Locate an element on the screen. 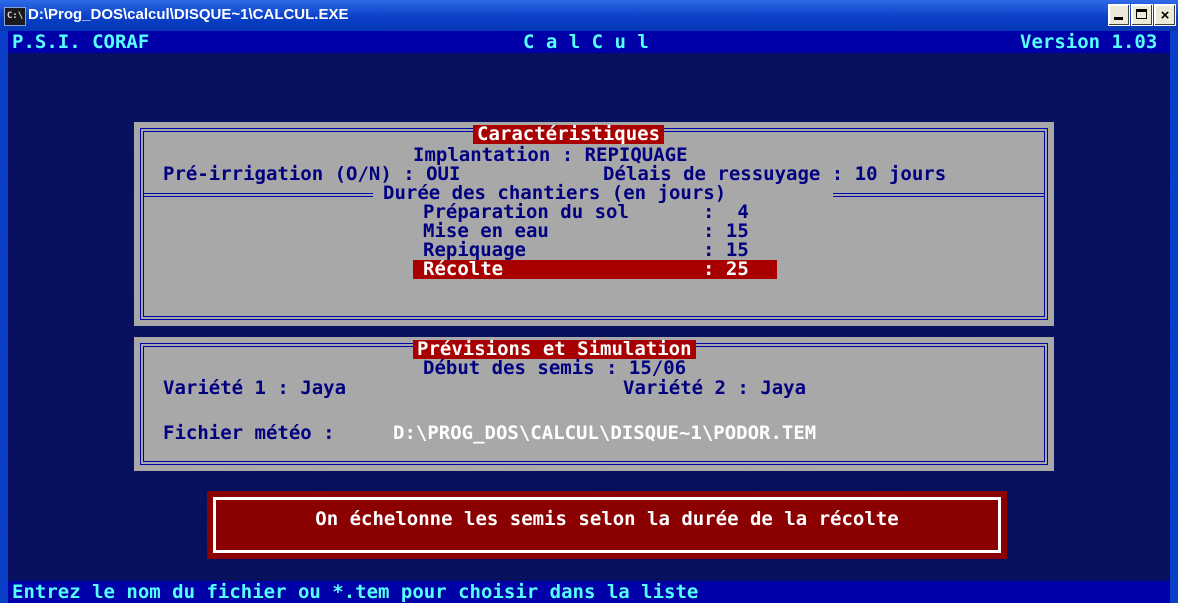  separator-right is located at coordinates (939, 195).